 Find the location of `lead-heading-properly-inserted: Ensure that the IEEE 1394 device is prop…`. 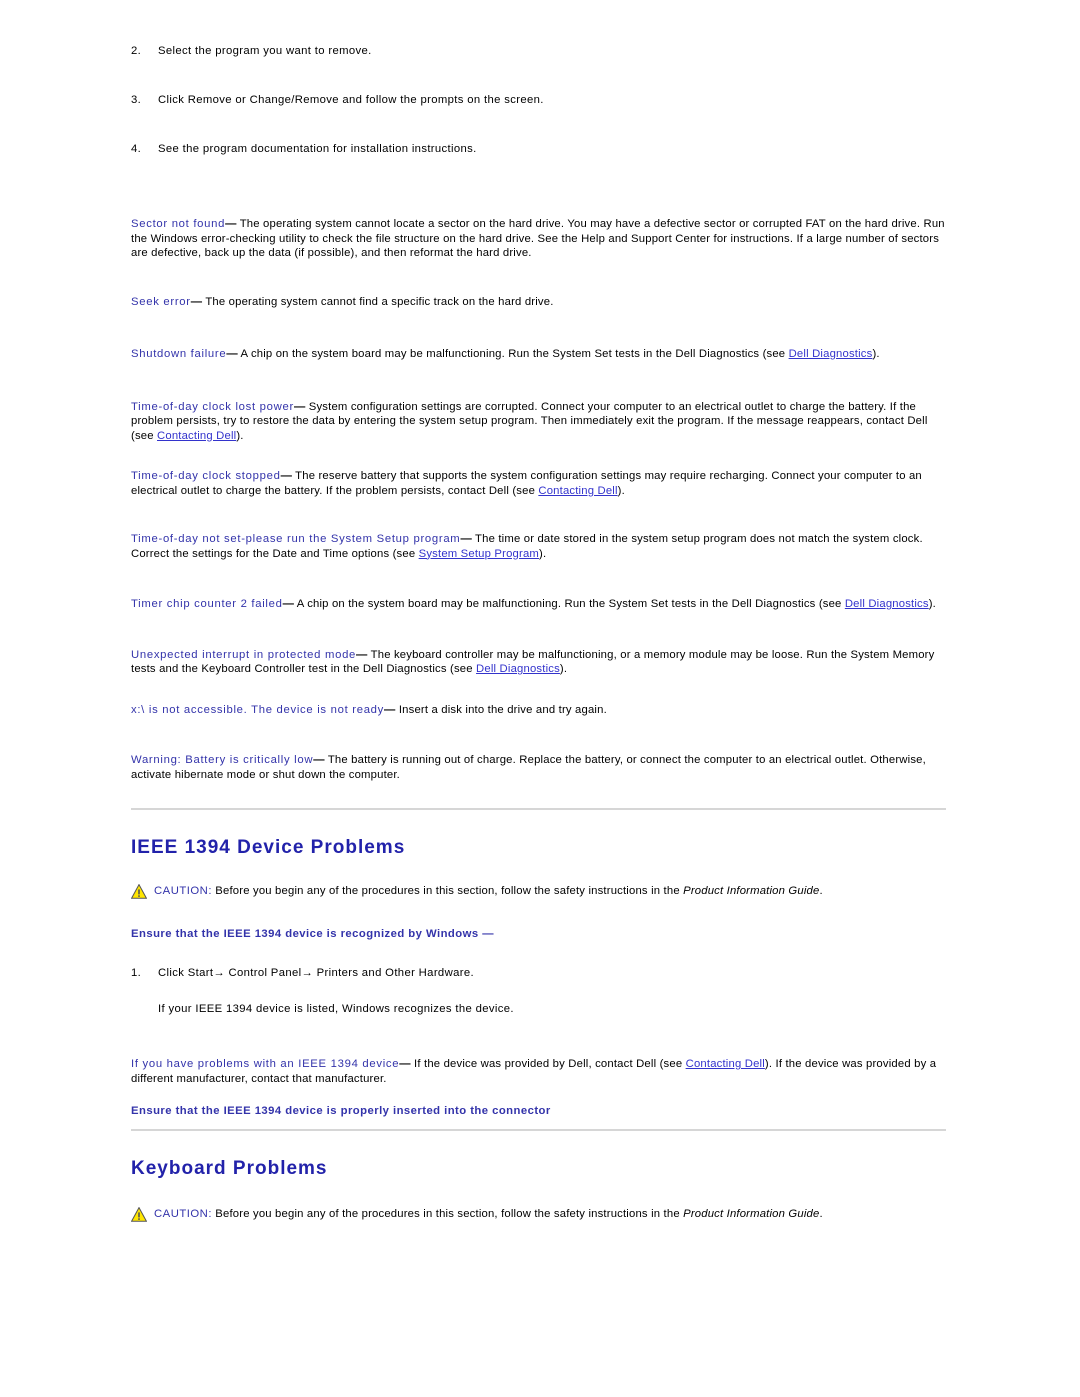

lead-heading-properly-inserted: Ensure that the IEEE 1394 device is prop… is located at coordinates (341, 1111).